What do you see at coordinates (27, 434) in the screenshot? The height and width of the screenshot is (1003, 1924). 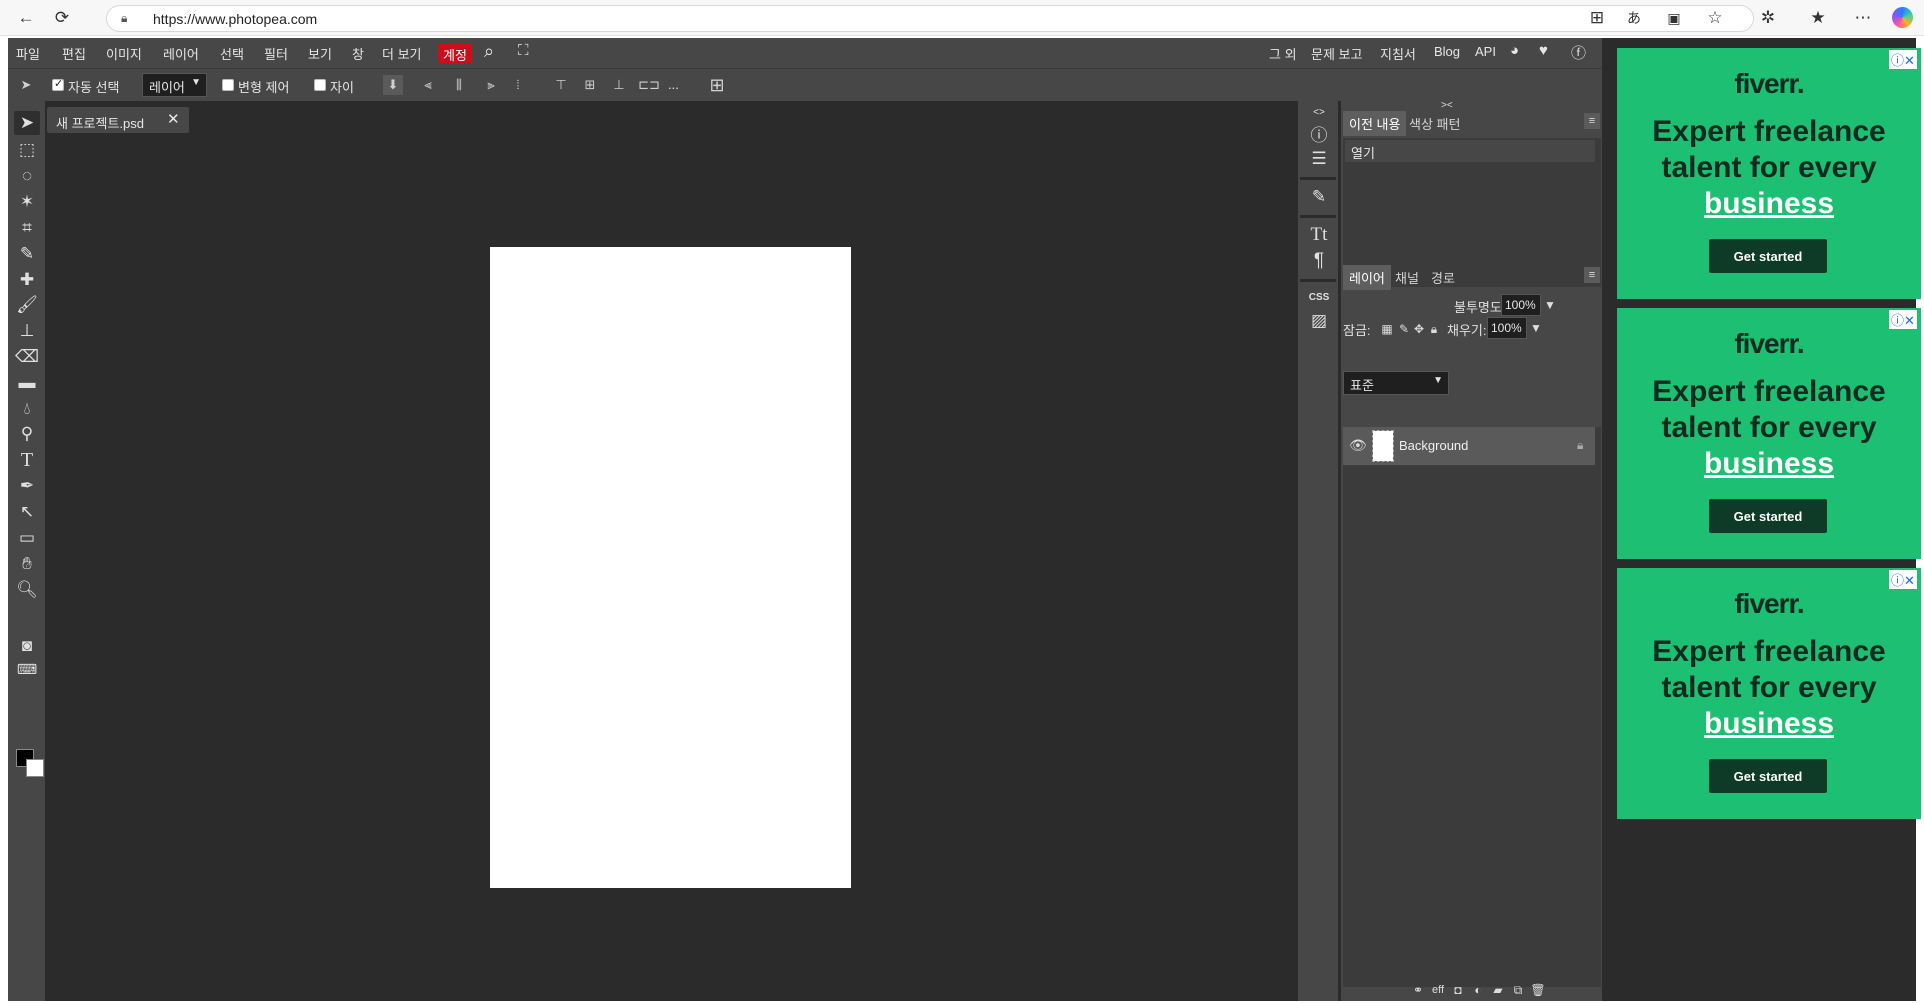 I see `dodge-tool-icon: ⚲` at bounding box center [27, 434].